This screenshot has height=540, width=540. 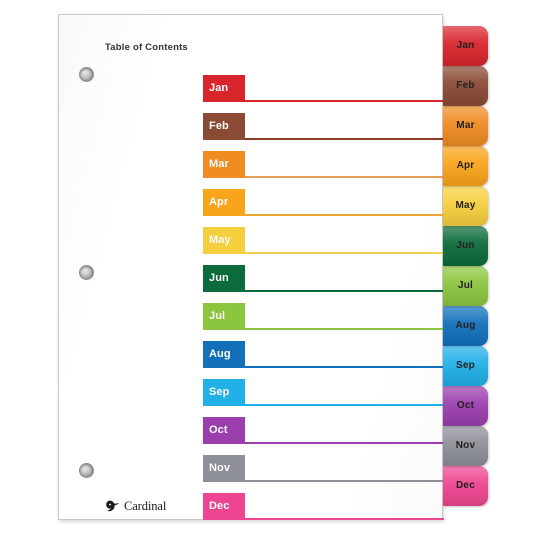 I want to click on index-tab: Oct, so click(x=465, y=406).